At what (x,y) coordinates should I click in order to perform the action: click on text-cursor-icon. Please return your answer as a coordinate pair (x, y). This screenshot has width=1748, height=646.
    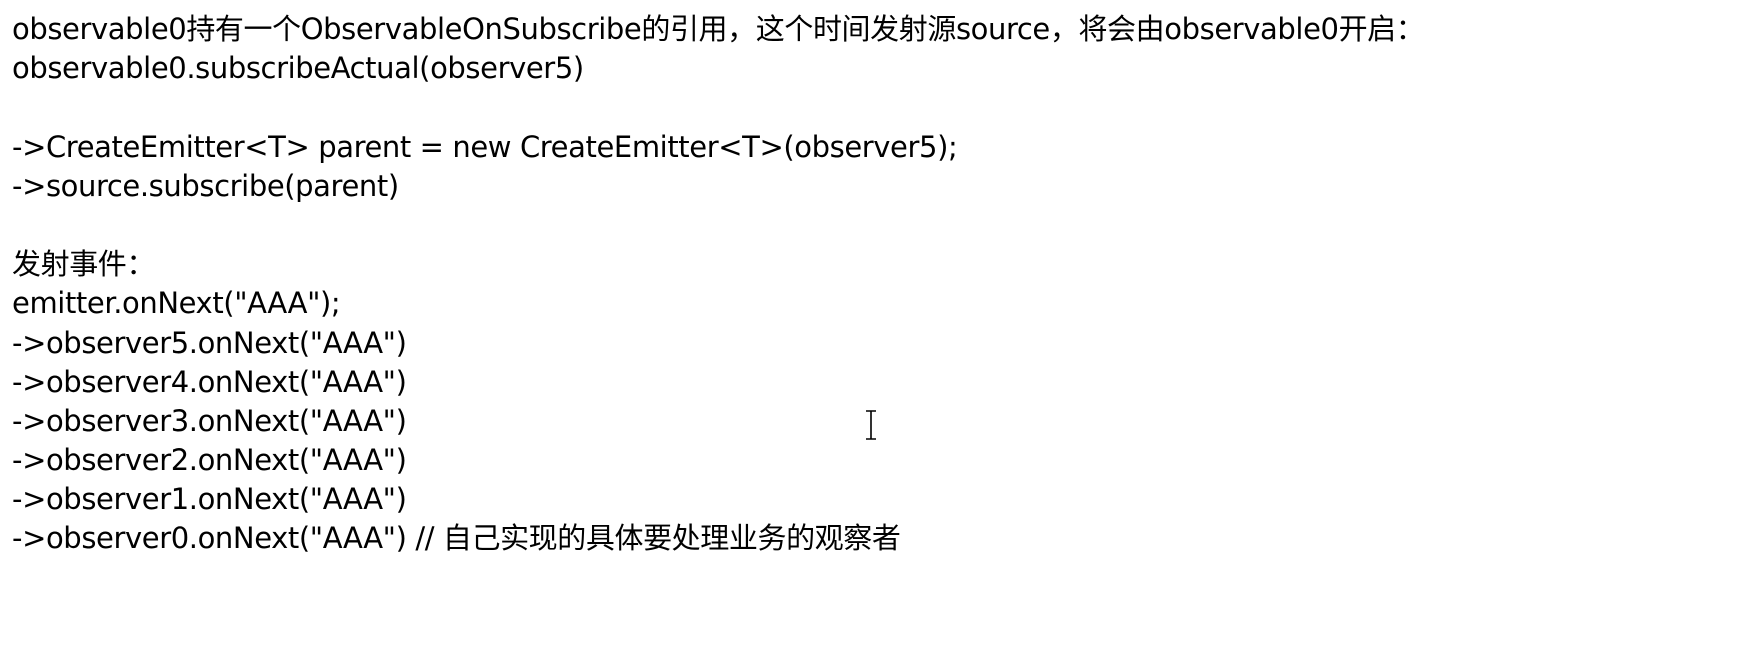
    Looking at the image, I should click on (871, 425).